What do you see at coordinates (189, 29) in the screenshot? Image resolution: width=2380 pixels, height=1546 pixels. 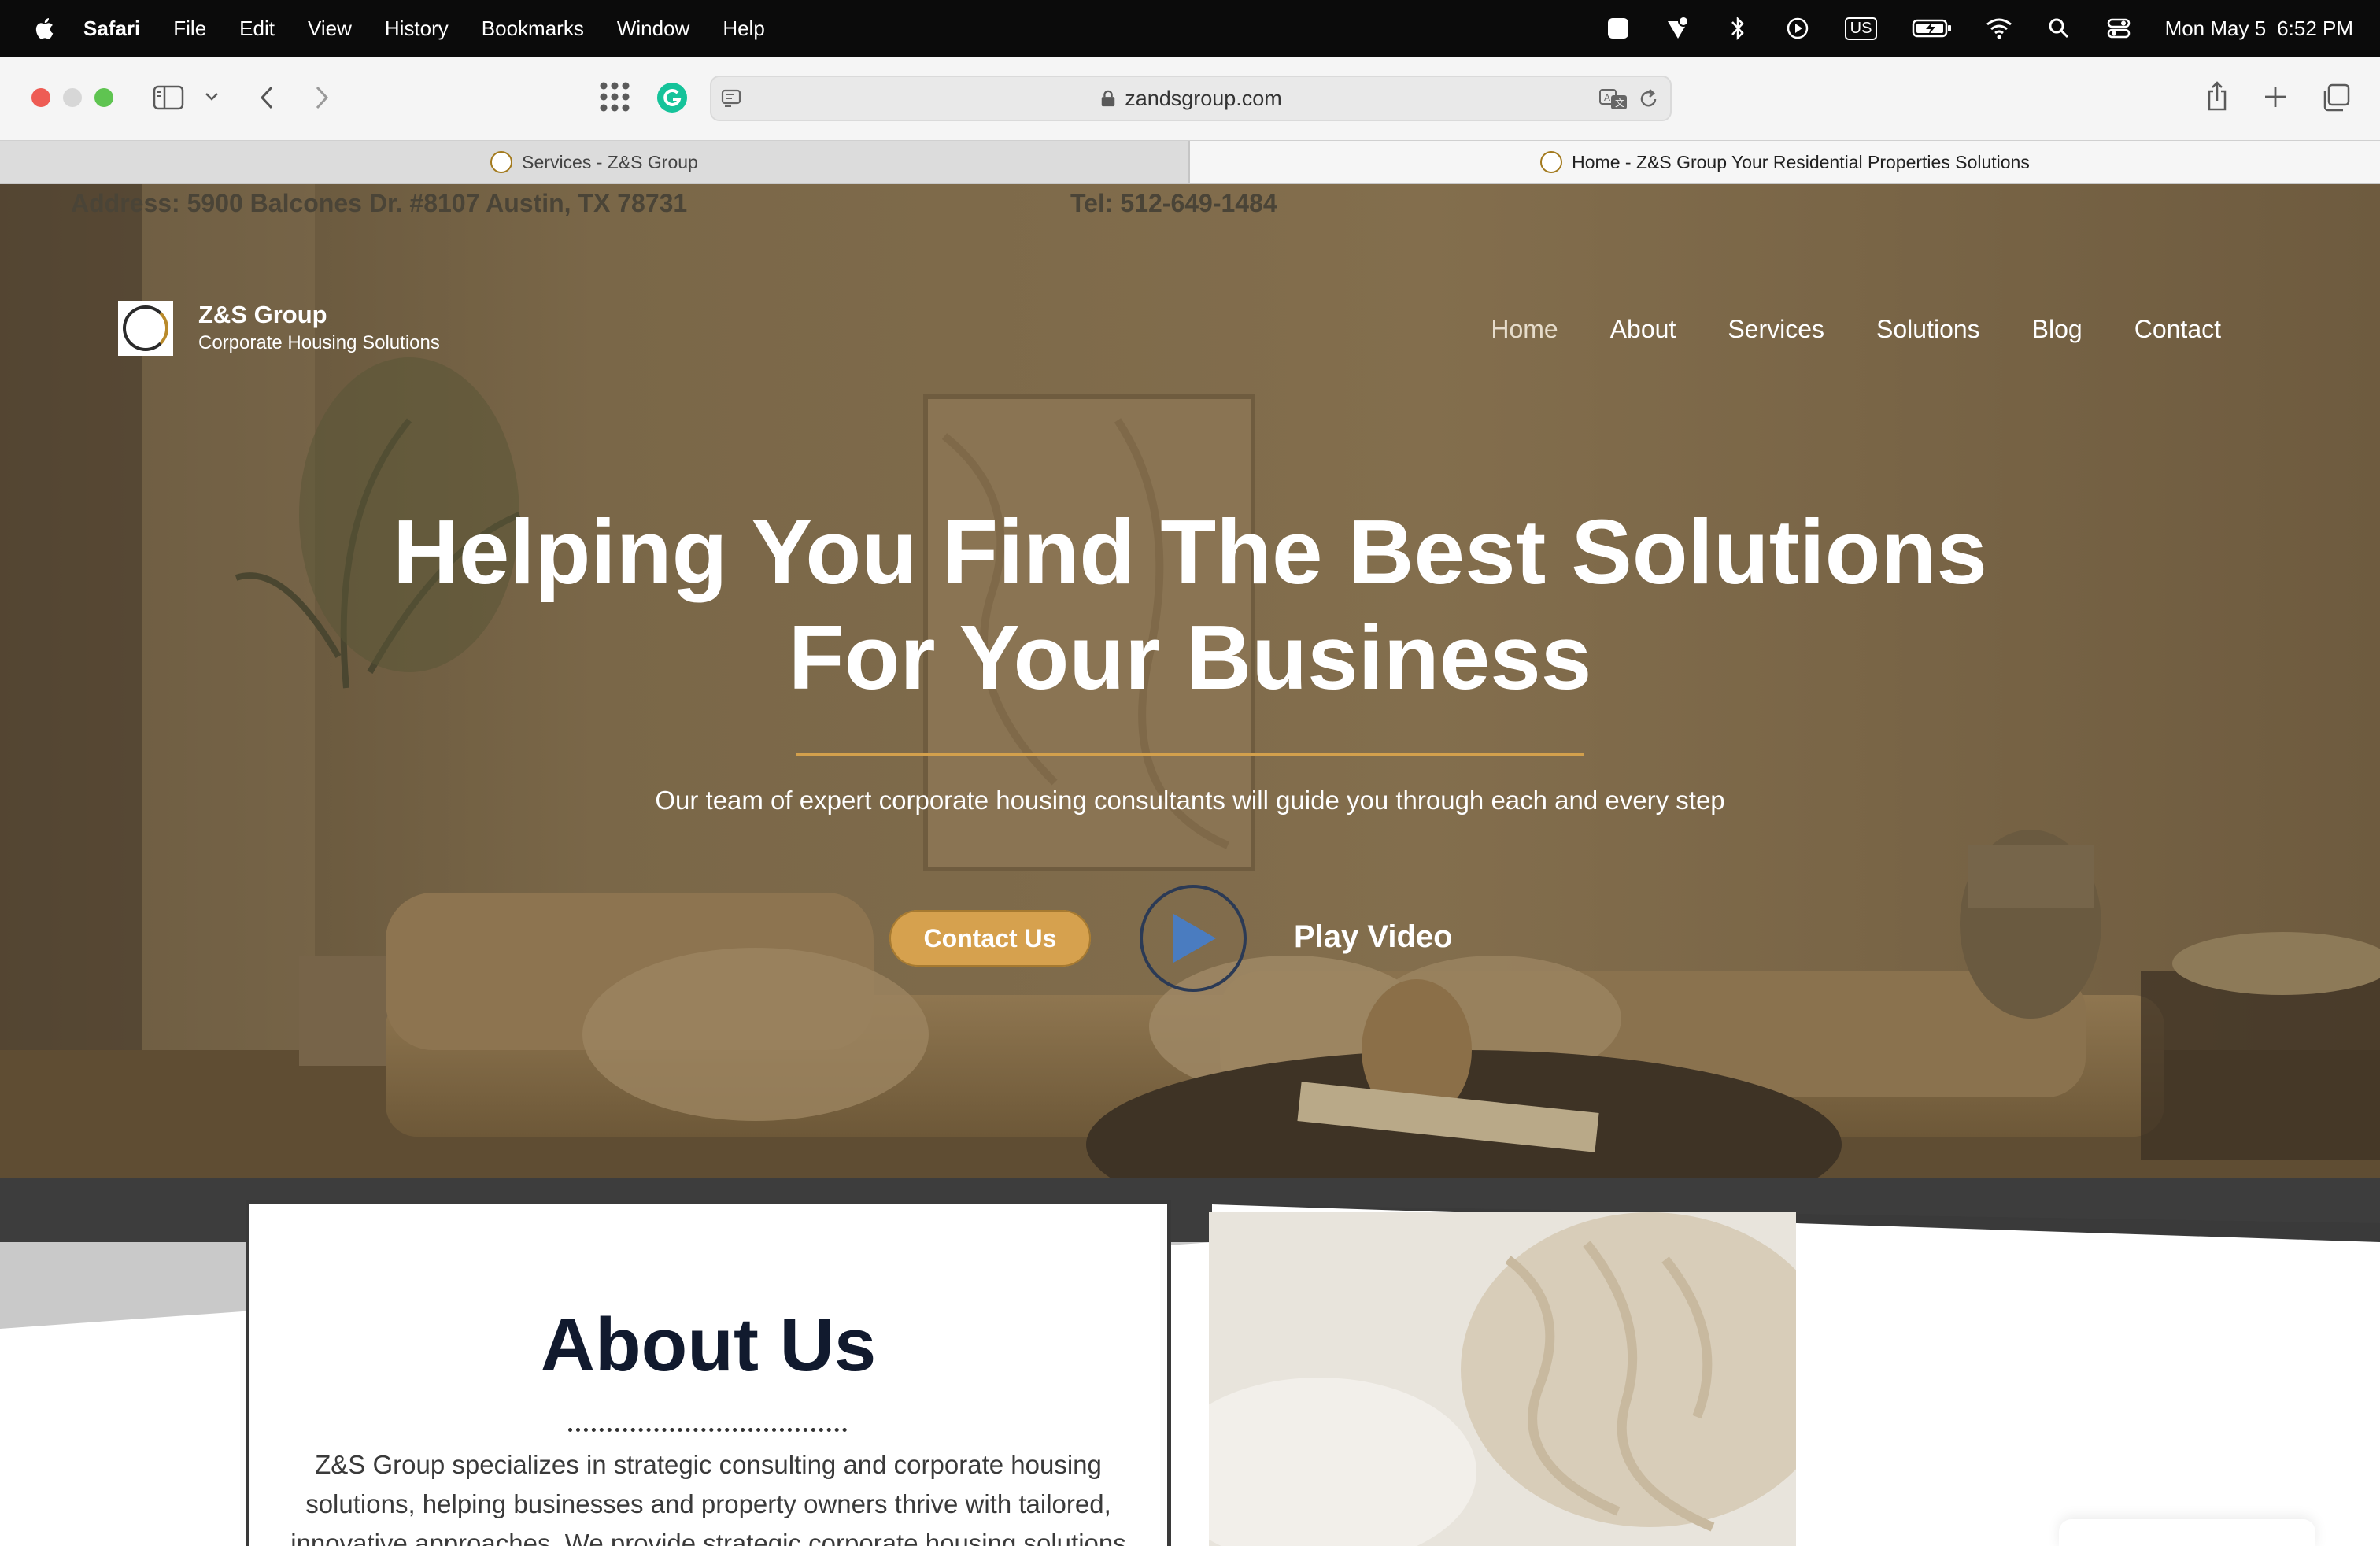 I see `menu-file: File` at bounding box center [189, 29].